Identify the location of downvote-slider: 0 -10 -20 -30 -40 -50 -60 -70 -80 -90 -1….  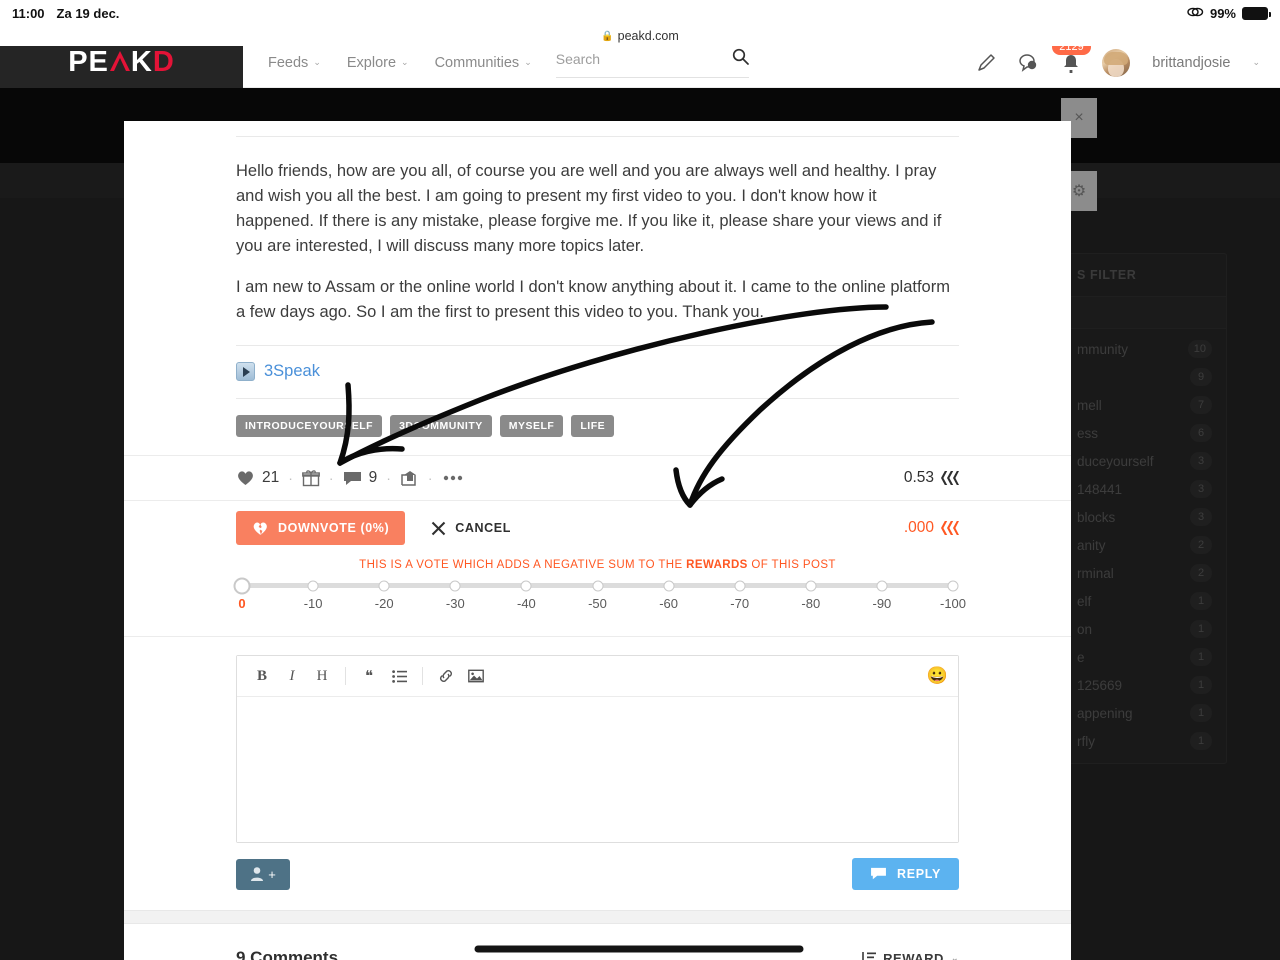
(597, 603).